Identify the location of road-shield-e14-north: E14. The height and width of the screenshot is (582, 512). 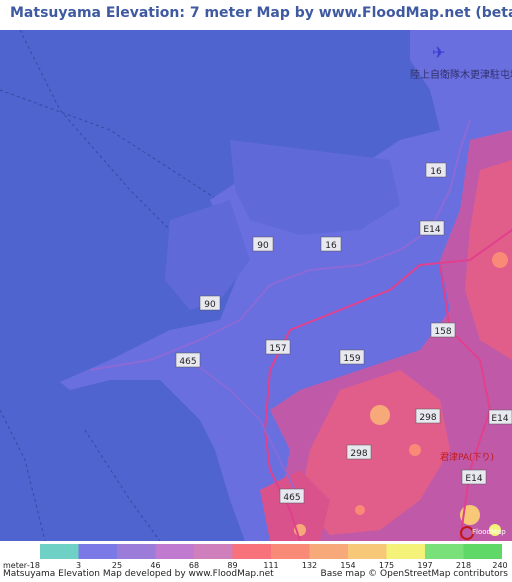
(432, 228).